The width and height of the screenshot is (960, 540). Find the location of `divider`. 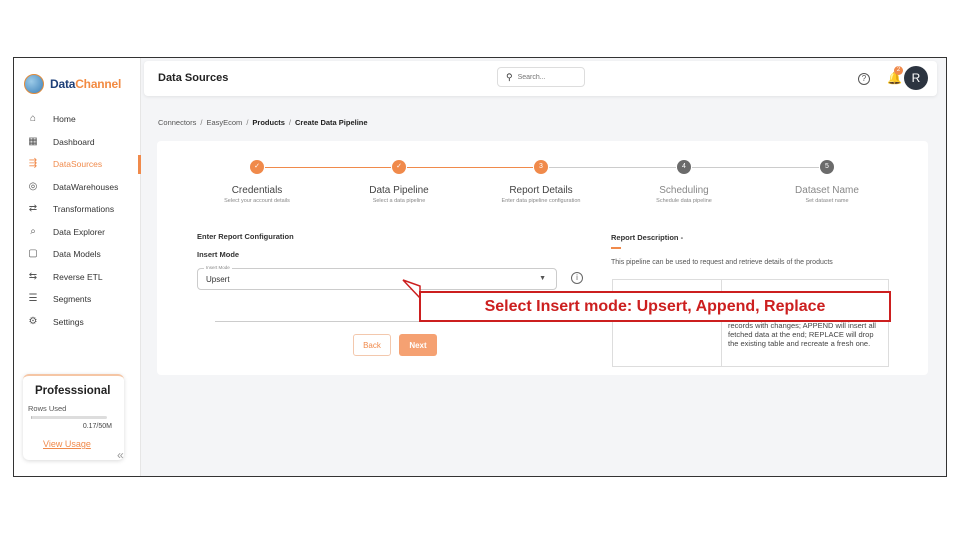

divider is located at coordinates (319, 321).